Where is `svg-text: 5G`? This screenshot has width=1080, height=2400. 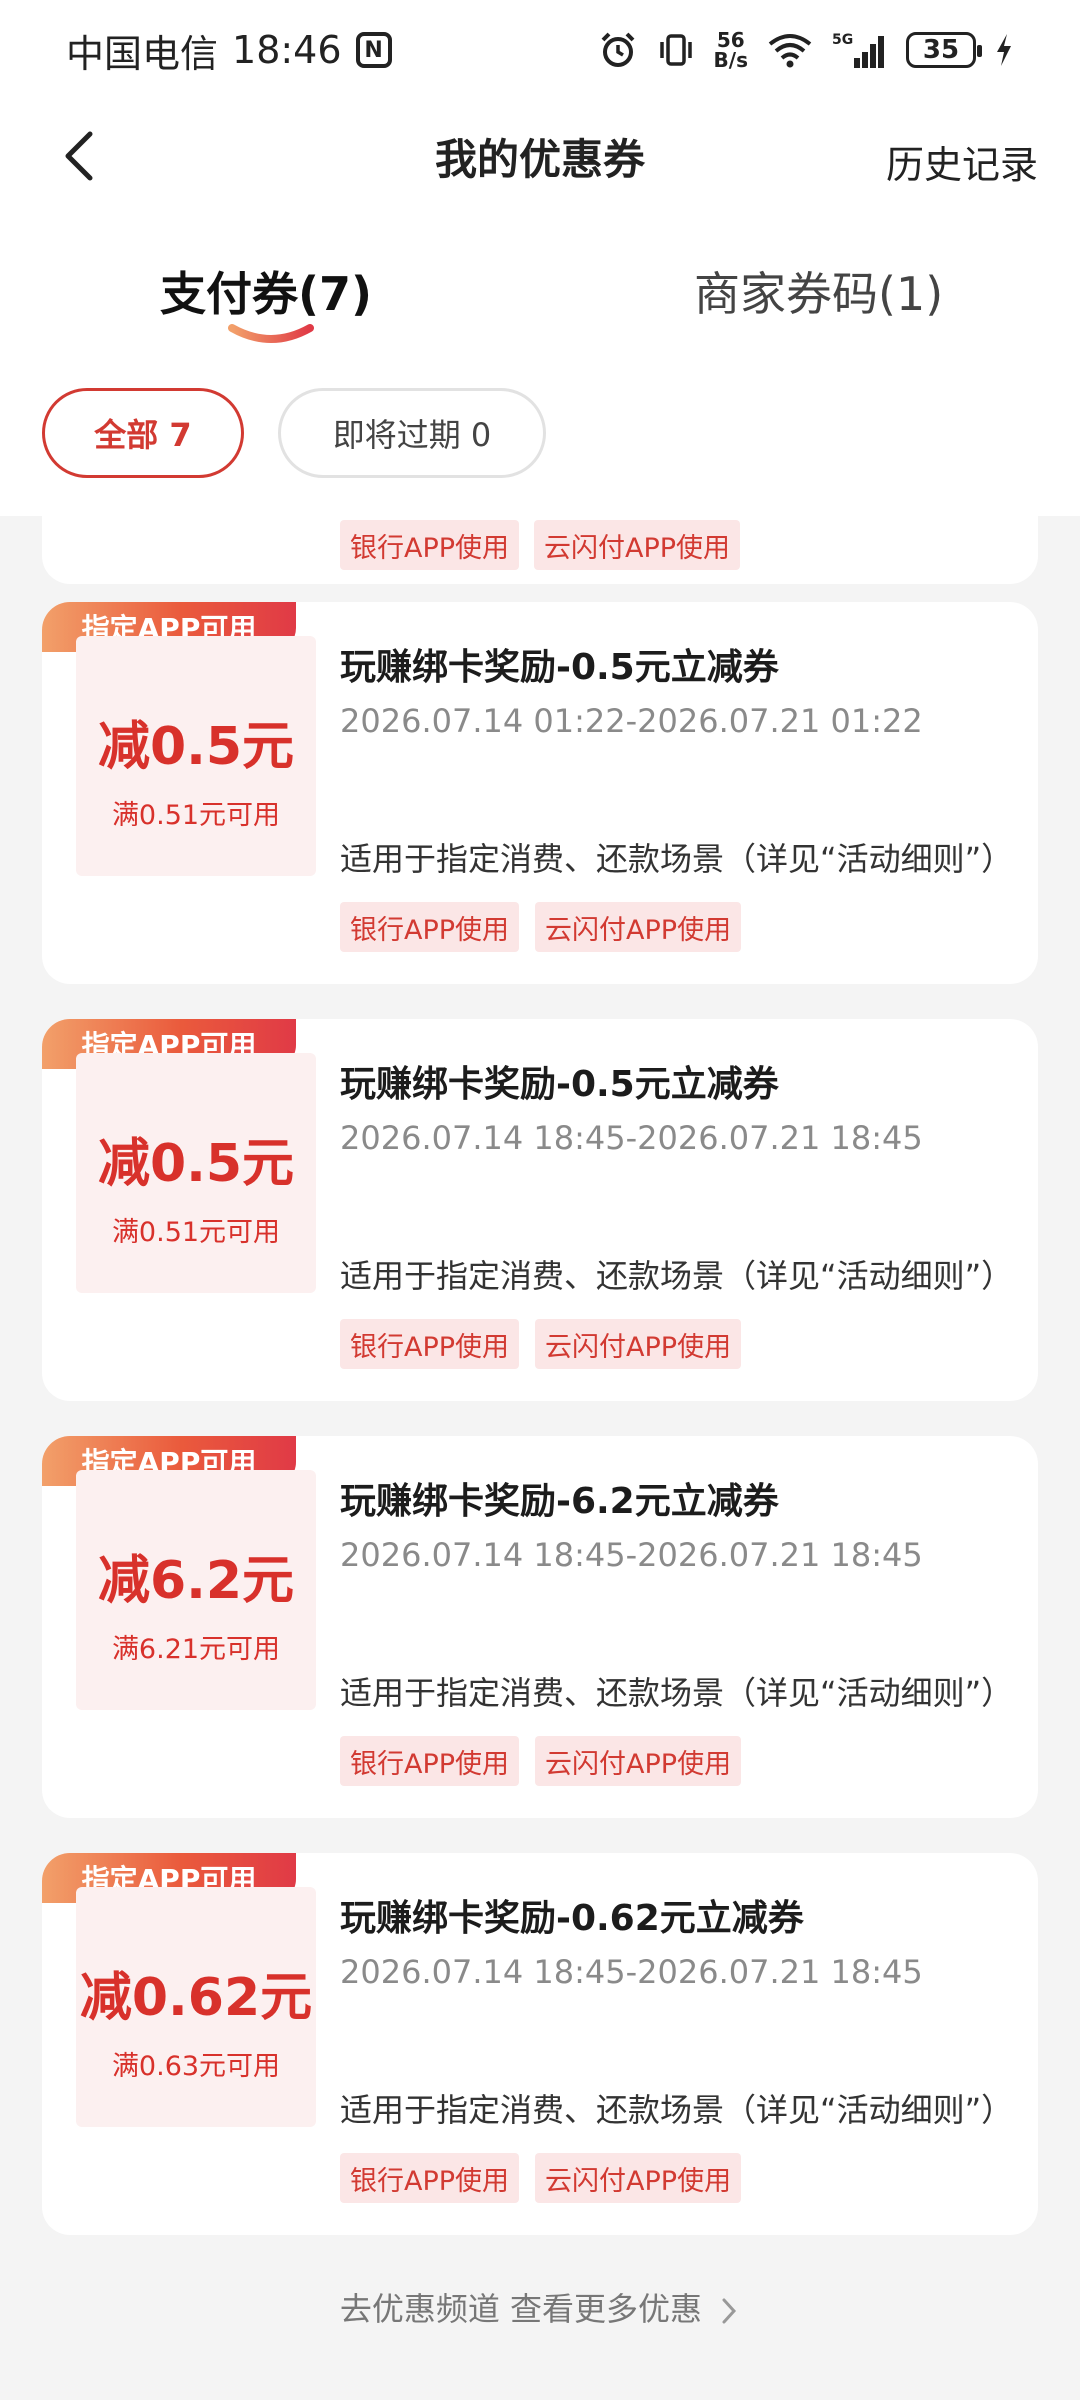
svg-text: 5G is located at coordinates (842, 40).